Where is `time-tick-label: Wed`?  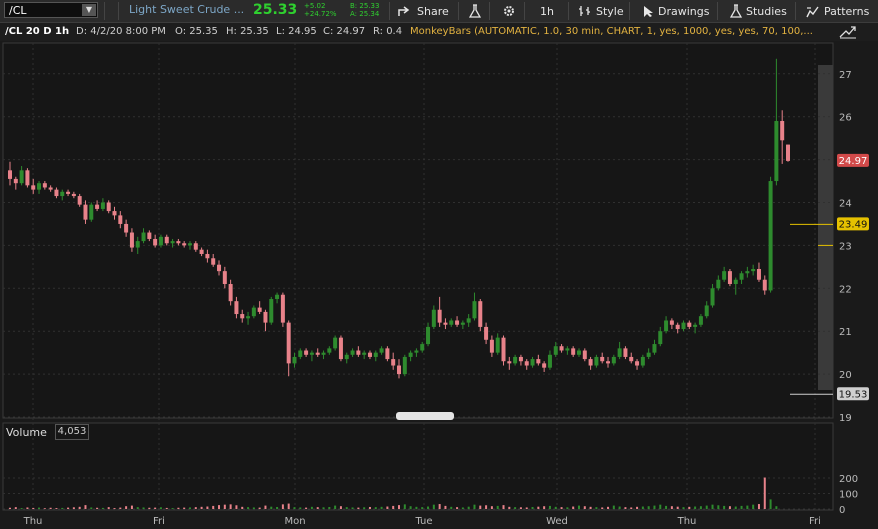
time-tick-label: Wed is located at coordinates (557, 521).